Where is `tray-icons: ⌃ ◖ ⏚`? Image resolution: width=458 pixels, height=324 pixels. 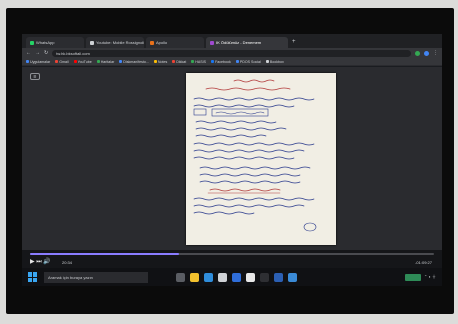 tray-icons: ⌃ ◖ ⏚ is located at coordinates (430, 276).